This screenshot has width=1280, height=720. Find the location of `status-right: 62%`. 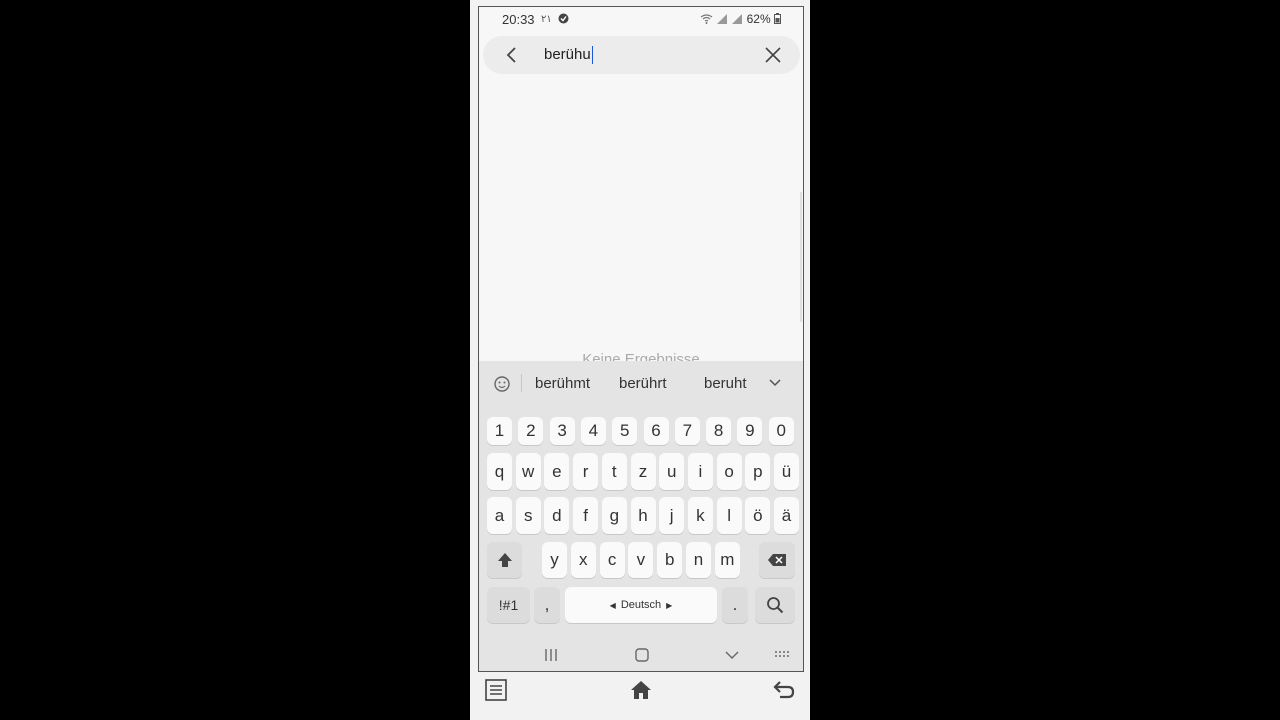

status-right: 62% is located at coordinates (740, 19).